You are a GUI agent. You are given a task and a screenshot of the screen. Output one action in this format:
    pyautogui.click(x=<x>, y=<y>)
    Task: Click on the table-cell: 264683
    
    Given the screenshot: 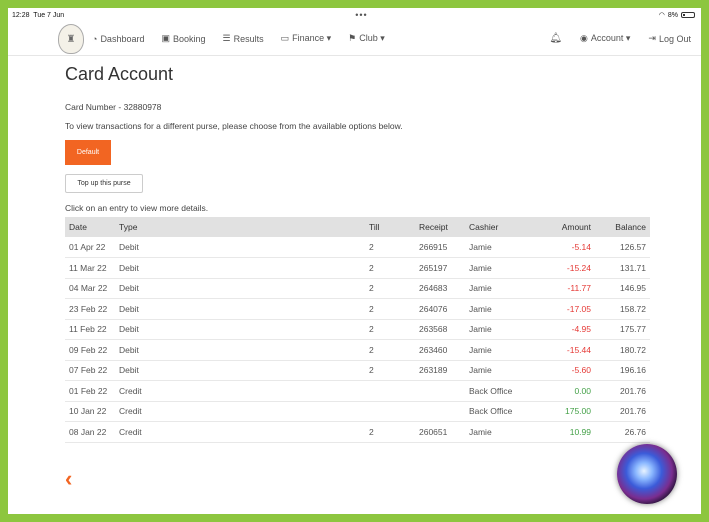 What is the action you would take?
    pyautogui.click(x=440, y=288)
    